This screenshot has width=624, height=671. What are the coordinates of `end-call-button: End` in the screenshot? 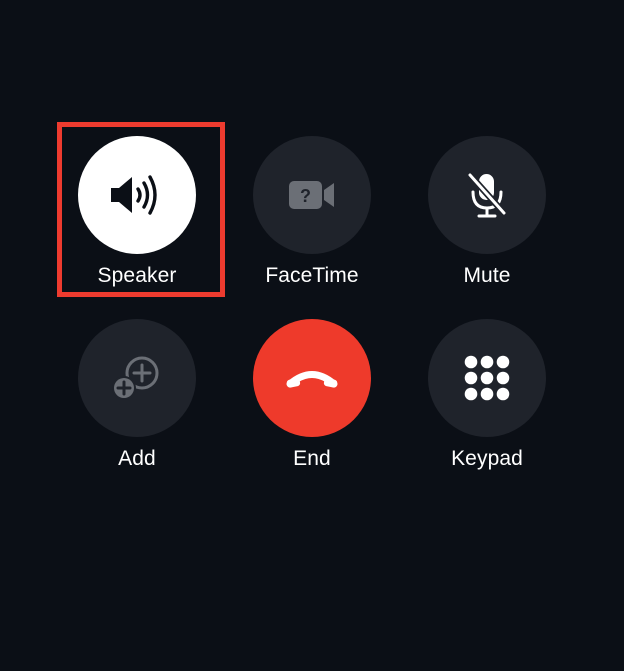 It's located at (312, 399).